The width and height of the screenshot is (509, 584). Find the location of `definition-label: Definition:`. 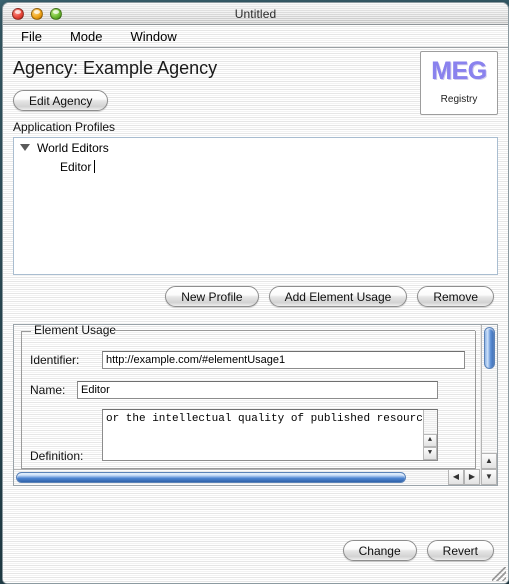

definition-label: Definition: is located at coordinates (57, 456).